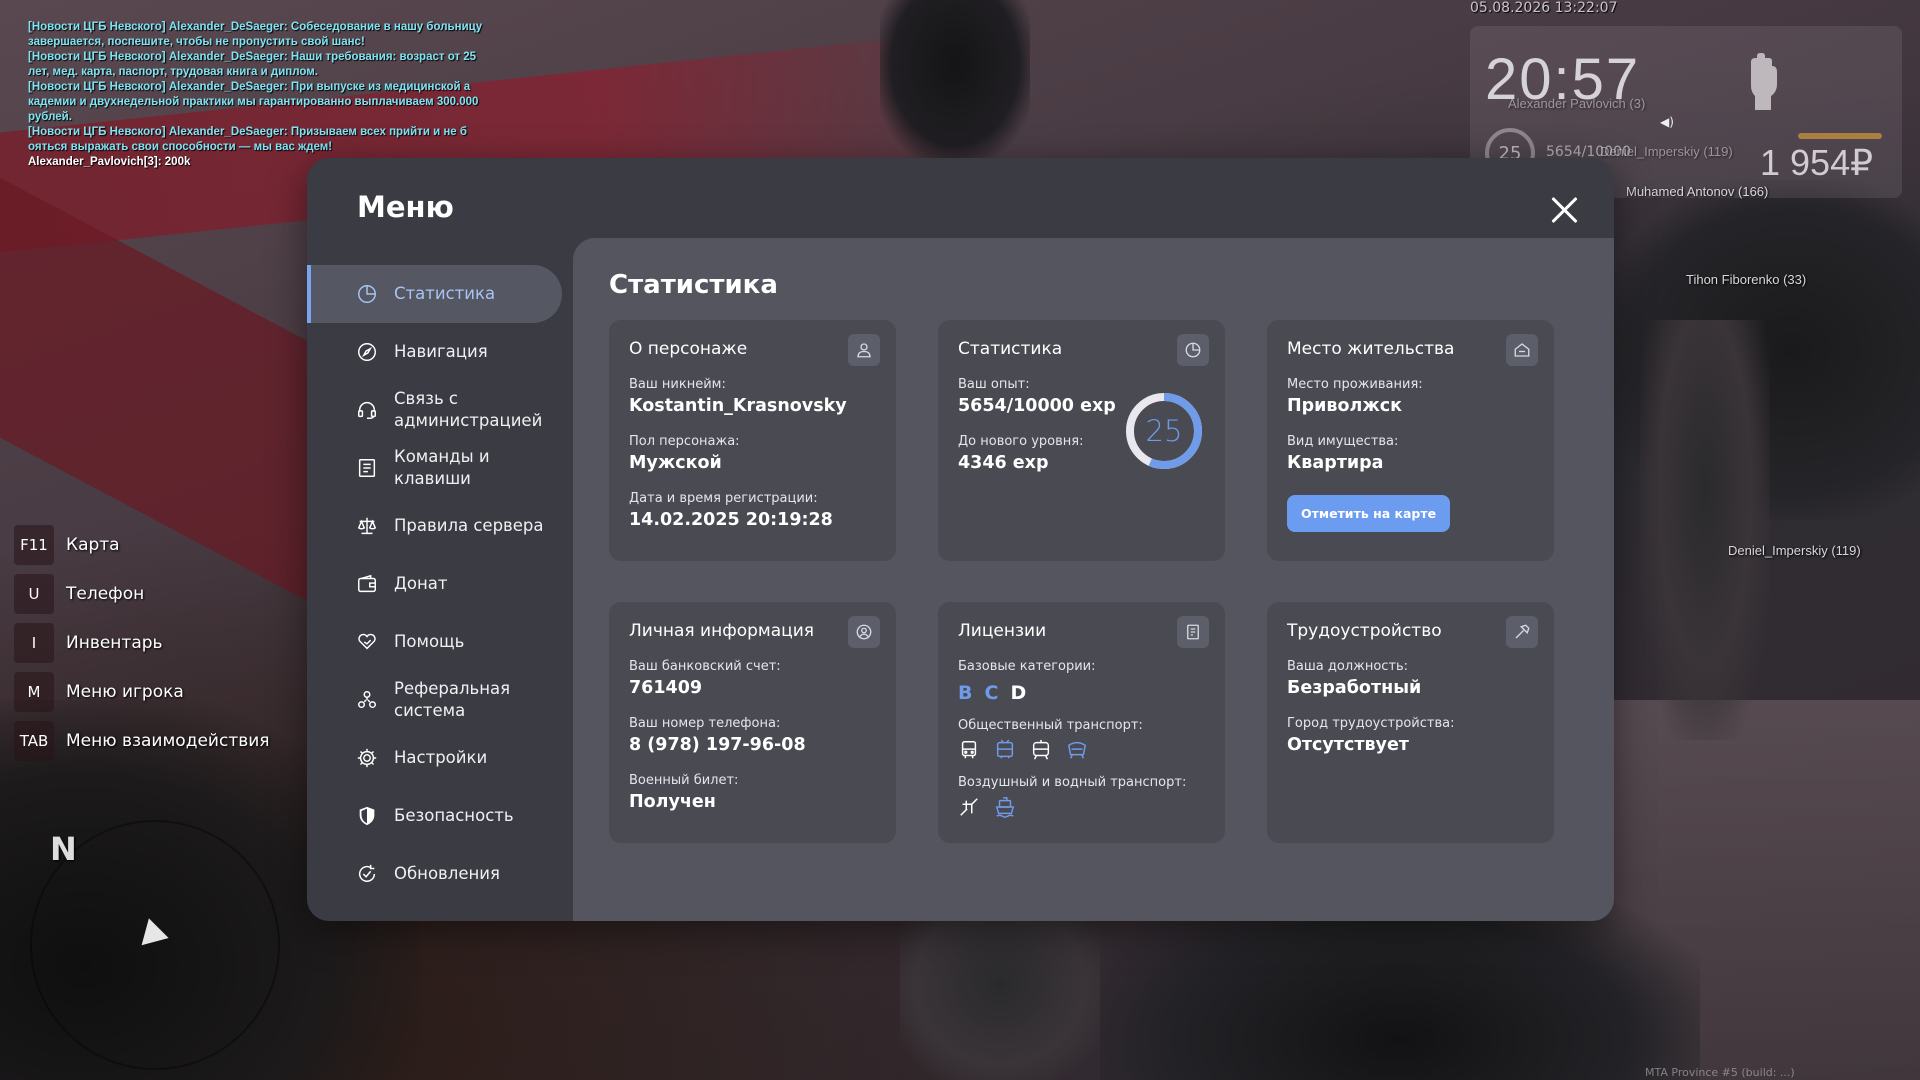 The height and width of the screenshot is (1080, 1920). What do you see at coordinates (429, 641) in the screenshot?
I see `sidebar-item-label: Помощь` at bounding box center [429, 641].